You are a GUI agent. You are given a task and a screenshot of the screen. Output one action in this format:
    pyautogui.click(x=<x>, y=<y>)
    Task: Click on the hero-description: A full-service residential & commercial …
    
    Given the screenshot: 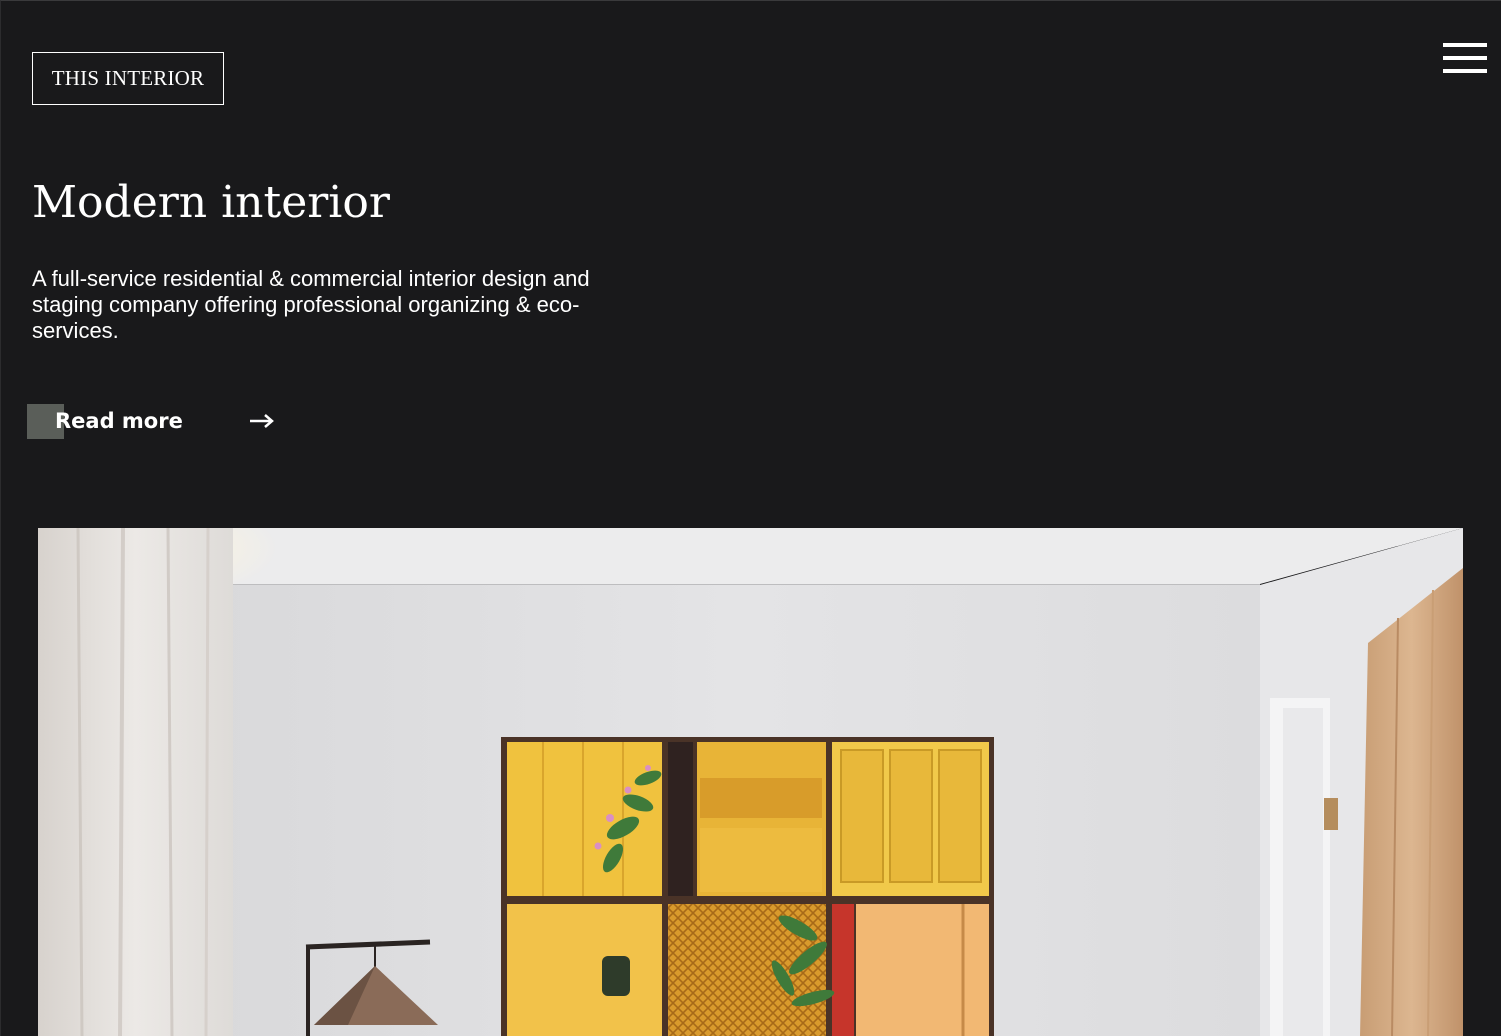 What is the action you would take?
    pyautogui.click(x=311, y=304)
    